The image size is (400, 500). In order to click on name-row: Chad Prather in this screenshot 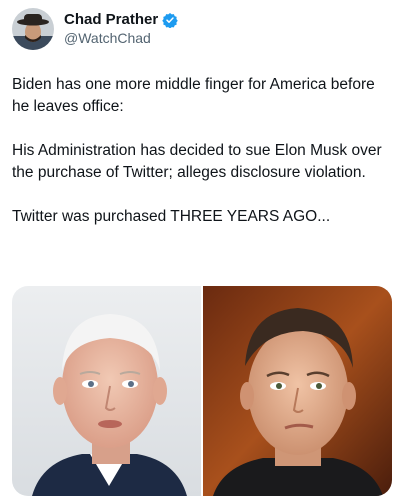, I will do `click(121, 20)`.